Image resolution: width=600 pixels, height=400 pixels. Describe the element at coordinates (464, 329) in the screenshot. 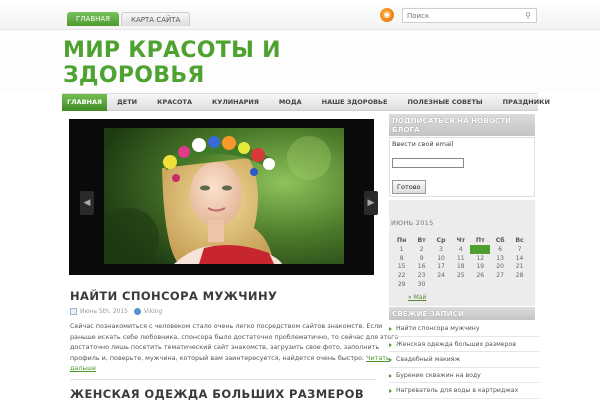

I see `recent-post-item: Найти спонсора мужчину` at that location.